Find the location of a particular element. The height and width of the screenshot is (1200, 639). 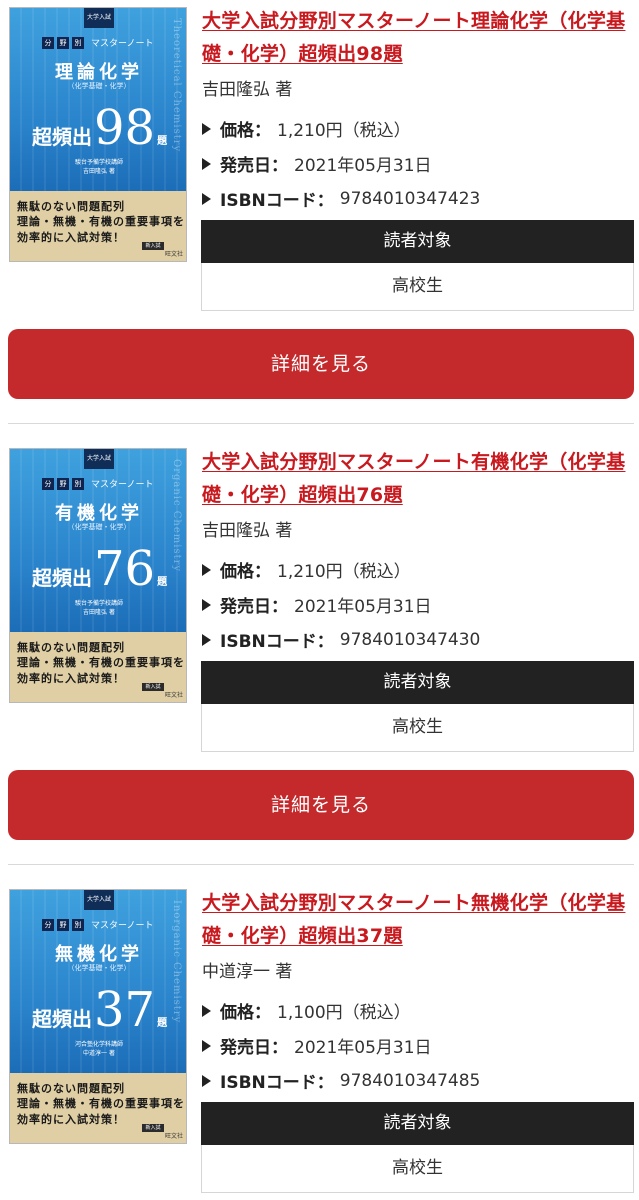

isbn-row: ISBNコード： 9784010347423 is located at coordinates (341, 198).